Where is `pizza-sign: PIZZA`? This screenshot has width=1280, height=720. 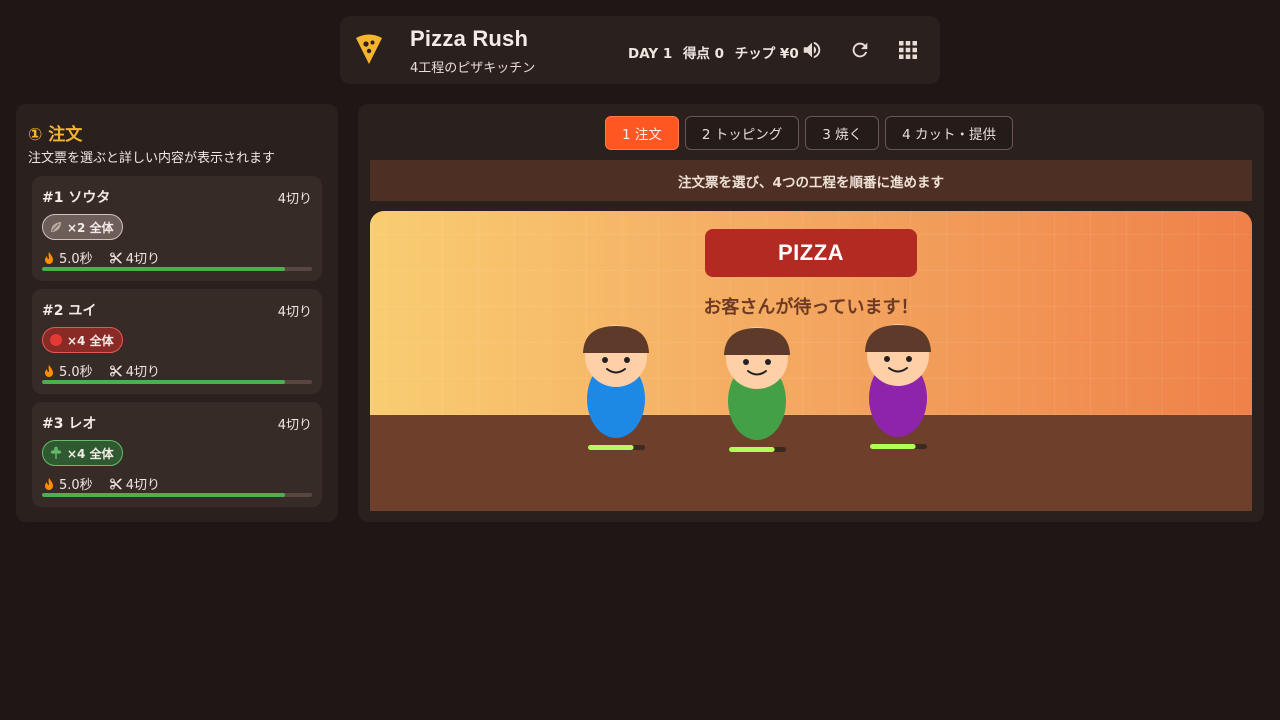 pizza-sign: PIZZA is located at coordinates (811, 253).